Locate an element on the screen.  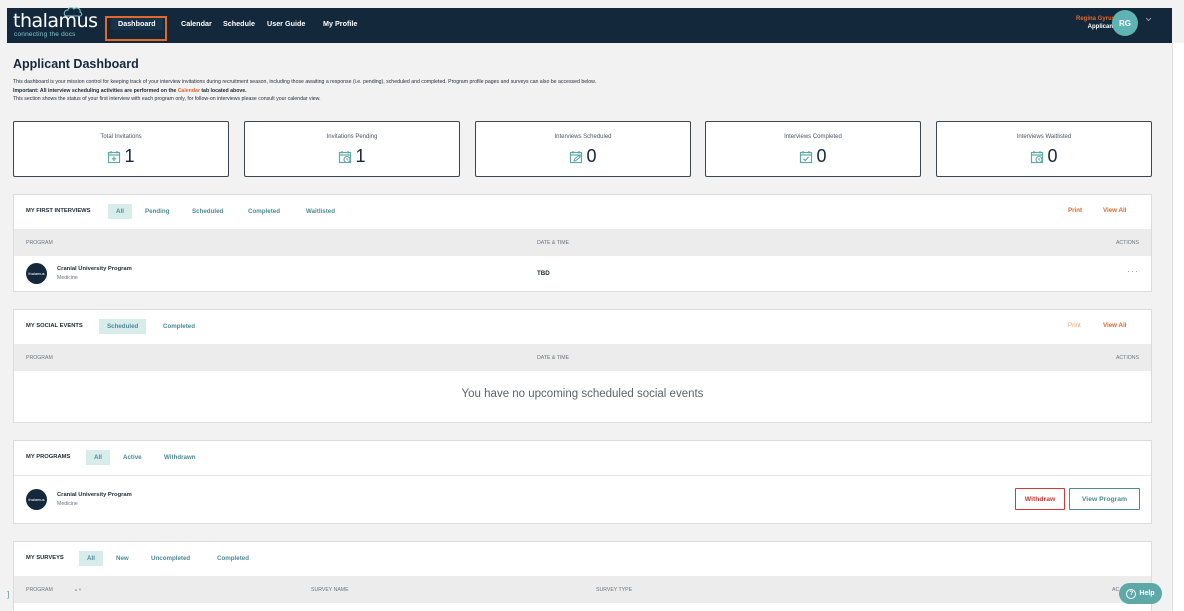
tab-new: New is located at coordinates (122, 558).